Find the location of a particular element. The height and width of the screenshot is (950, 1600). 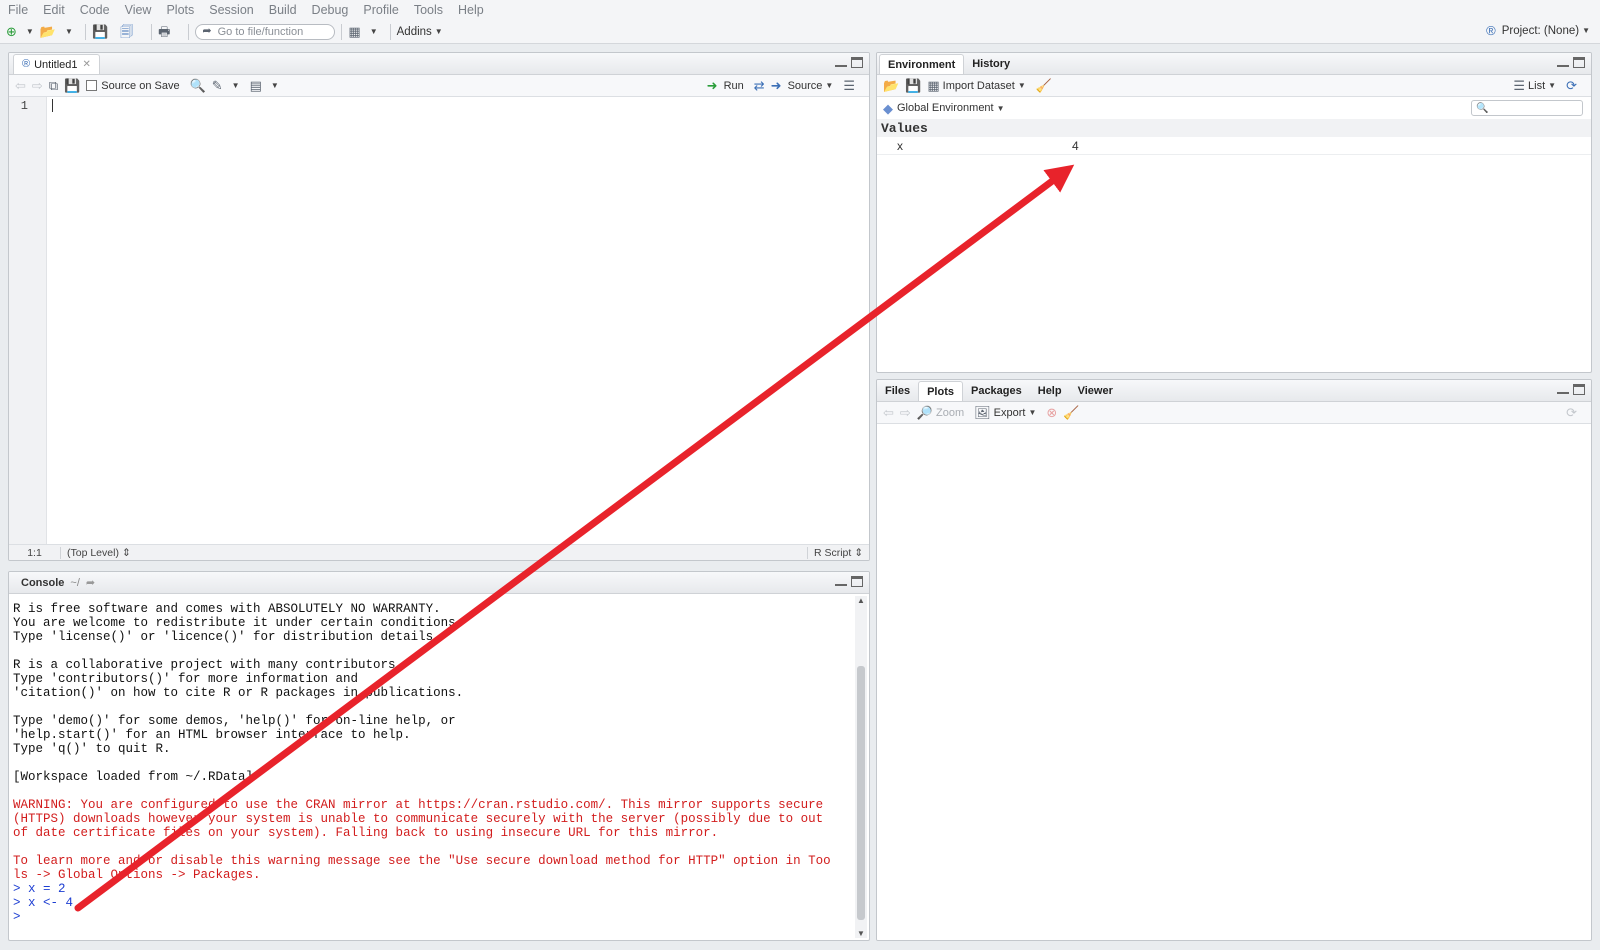

console-tab: Console is located at coordinates (42, 583).